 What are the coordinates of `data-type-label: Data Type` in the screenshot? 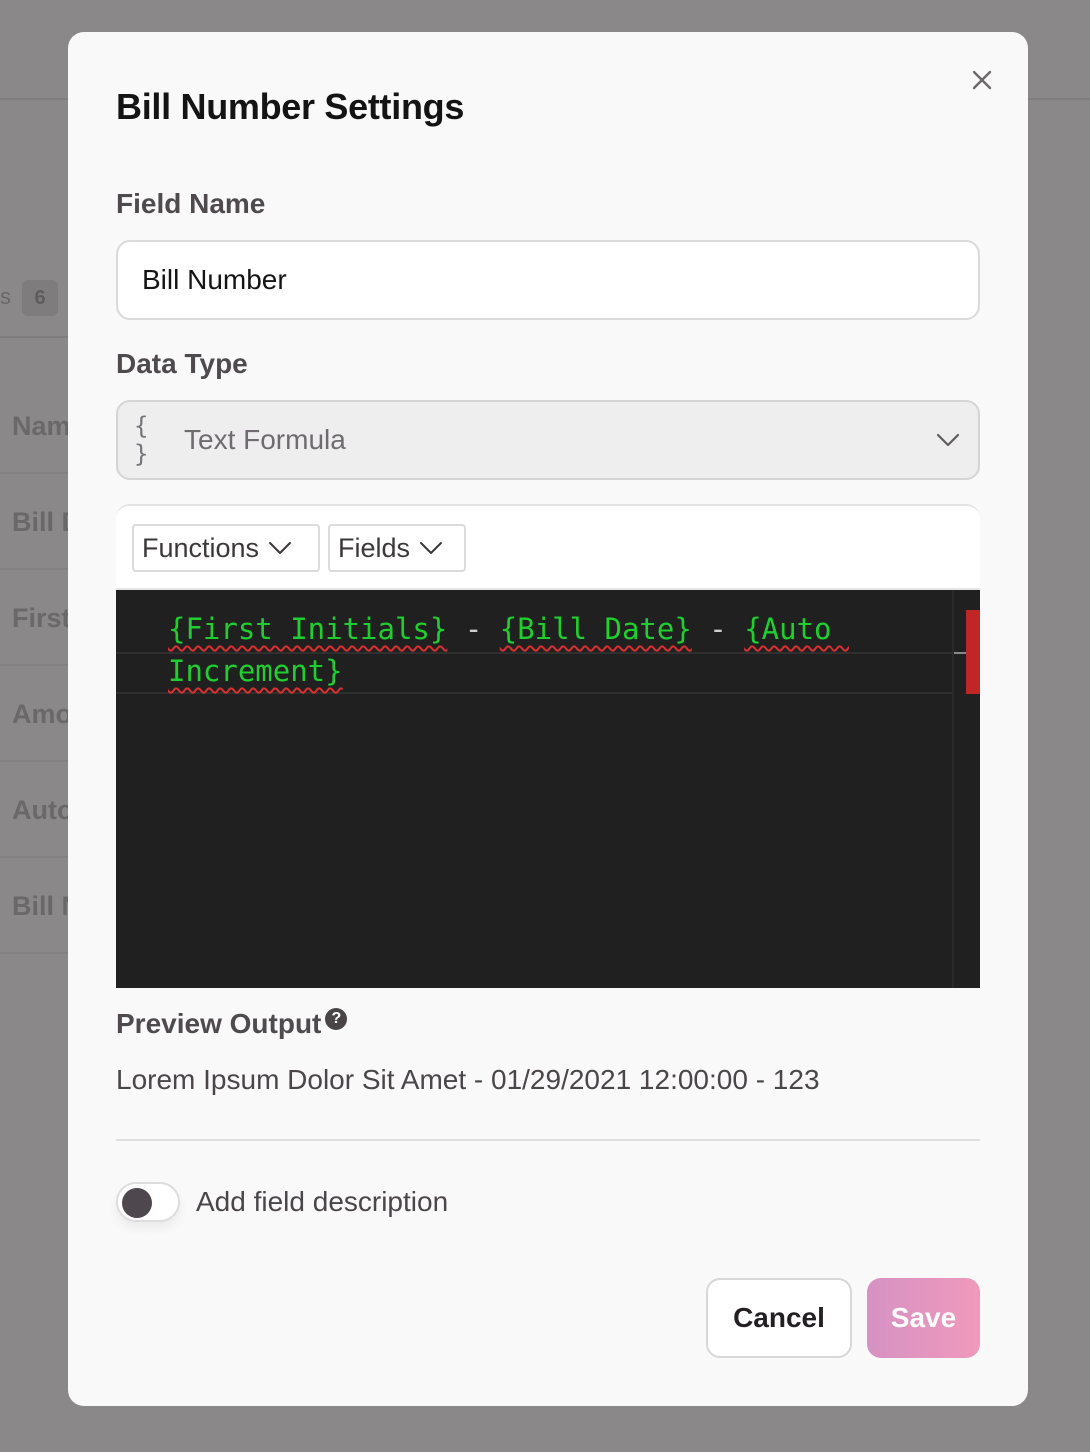 It's located at (182, 363).